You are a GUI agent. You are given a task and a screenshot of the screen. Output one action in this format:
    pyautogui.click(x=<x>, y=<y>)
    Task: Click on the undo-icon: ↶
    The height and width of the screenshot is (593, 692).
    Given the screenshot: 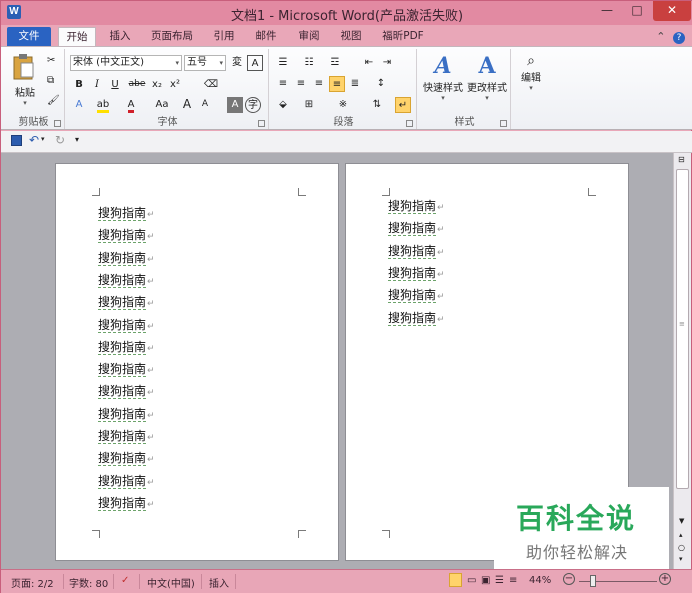 What is the action you would take?
    pyautogui.click(x=34, y=140)
    